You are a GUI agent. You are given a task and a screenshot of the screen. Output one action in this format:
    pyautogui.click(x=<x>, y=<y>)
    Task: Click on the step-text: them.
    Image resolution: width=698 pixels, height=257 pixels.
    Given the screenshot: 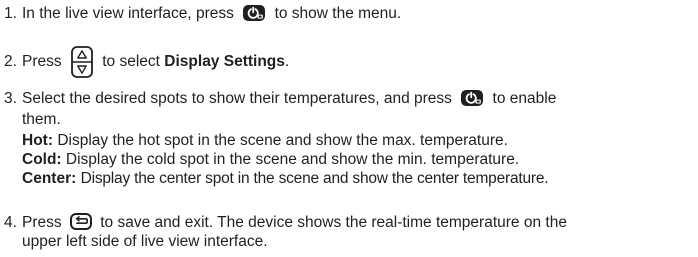 What is the action you would take?
    pyautogui.click(x=41, y=119)
    